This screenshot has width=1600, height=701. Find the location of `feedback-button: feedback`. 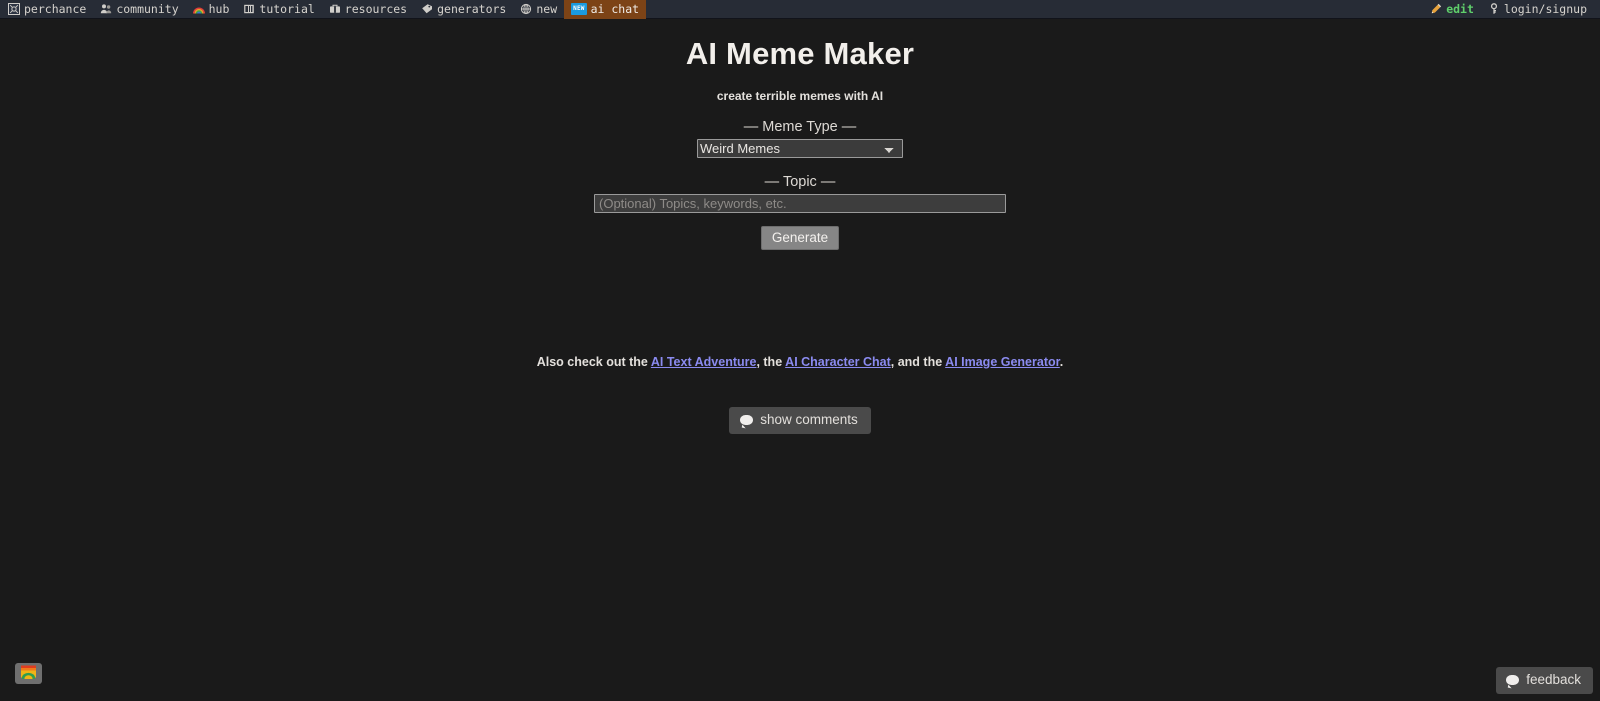

feedback-button: feedback is located at coordinates (1544, 680).